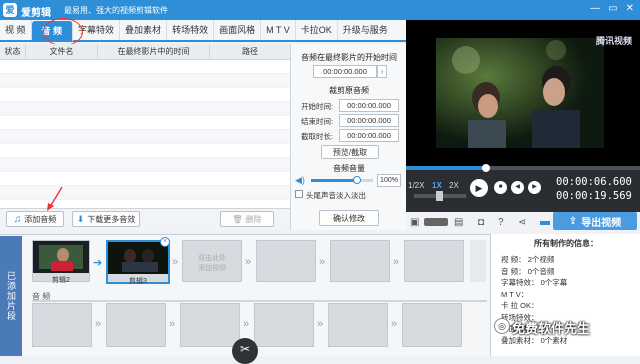 The image size is (640, 364). I want to click on volume-slider, so click(342, 180).